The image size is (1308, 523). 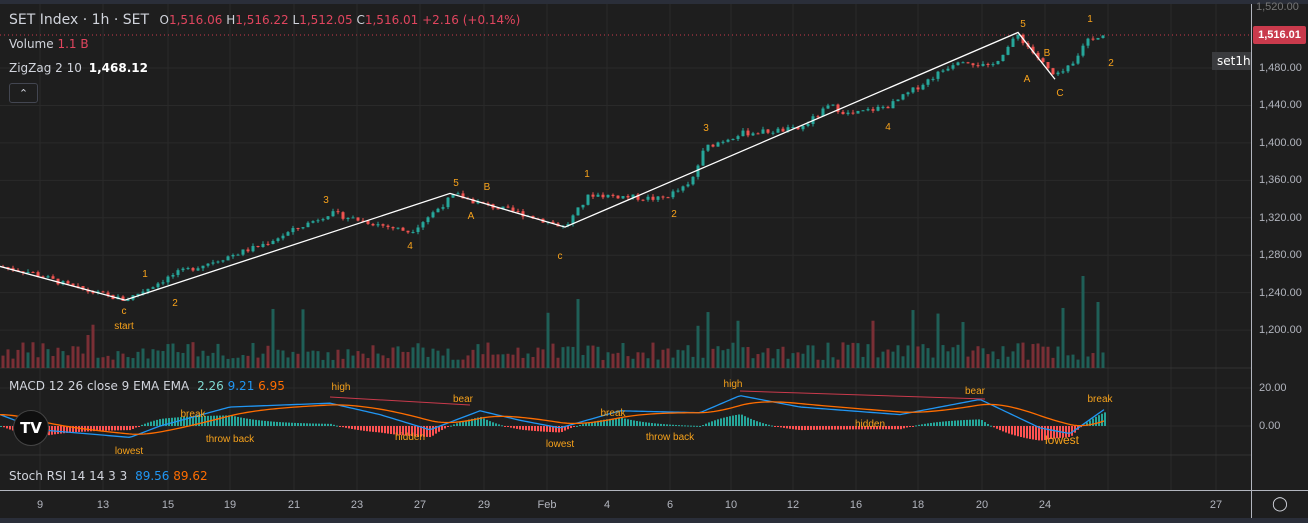 I want to click on symbol-title: SET Index · 1h · SET, so click(x=79, y=20).